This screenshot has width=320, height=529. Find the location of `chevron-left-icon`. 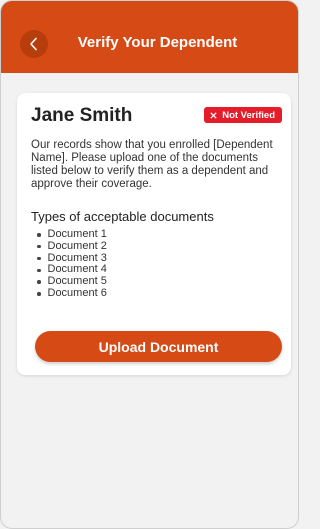

chevron-left-icon is located at coordinates (33, 44).